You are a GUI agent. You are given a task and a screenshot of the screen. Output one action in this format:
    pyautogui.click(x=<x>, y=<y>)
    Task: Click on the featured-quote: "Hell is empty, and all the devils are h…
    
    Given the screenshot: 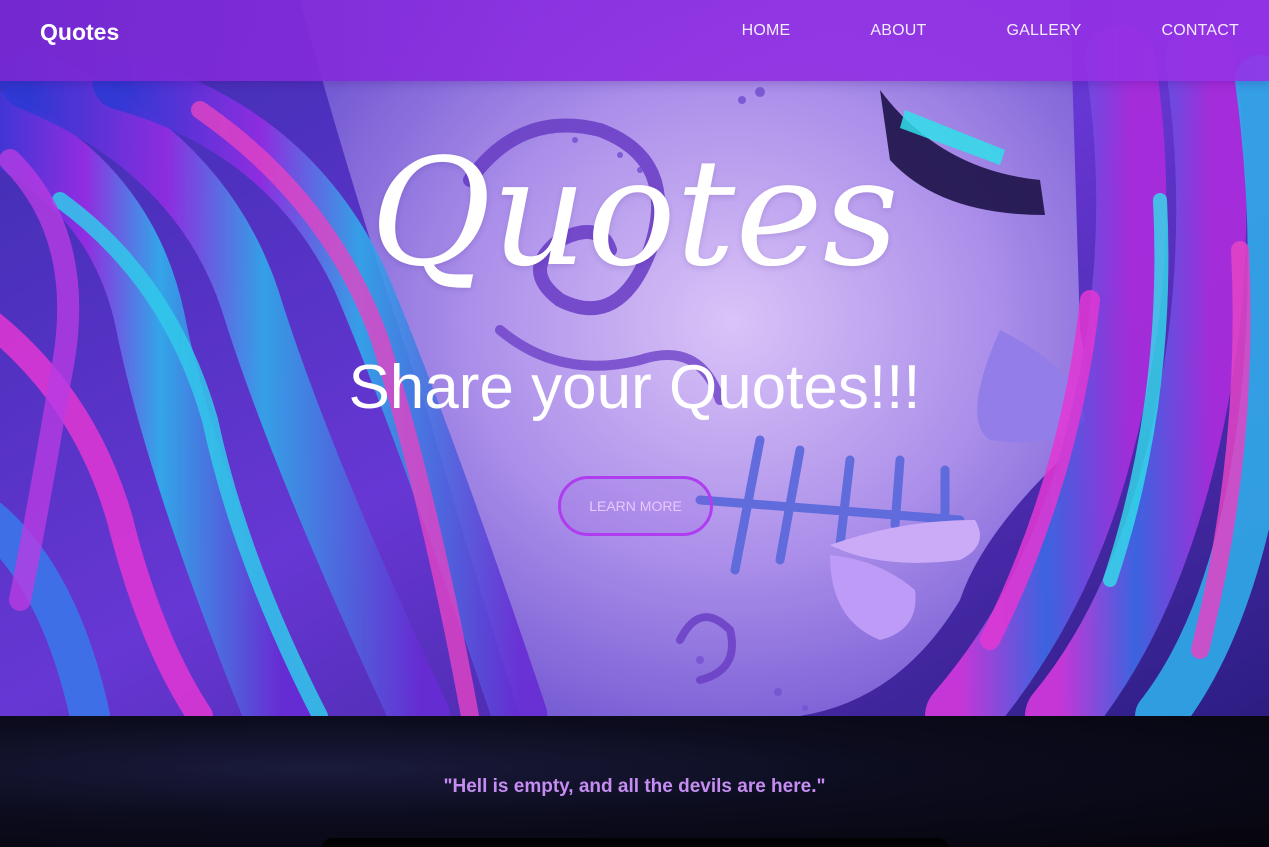 What is the action you would take?
    pyautogui.click(x=634, y=786)
    